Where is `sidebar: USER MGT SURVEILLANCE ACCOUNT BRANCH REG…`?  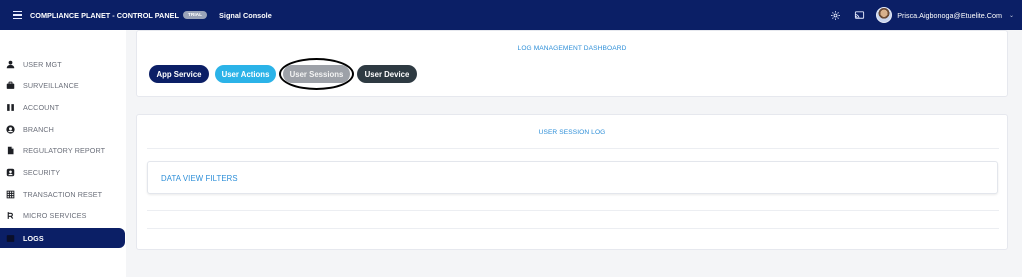
sidebar: USER MGT SURVEILLANCE ACCOUNT BRANCH REG… is located at coordinates (63, 153).